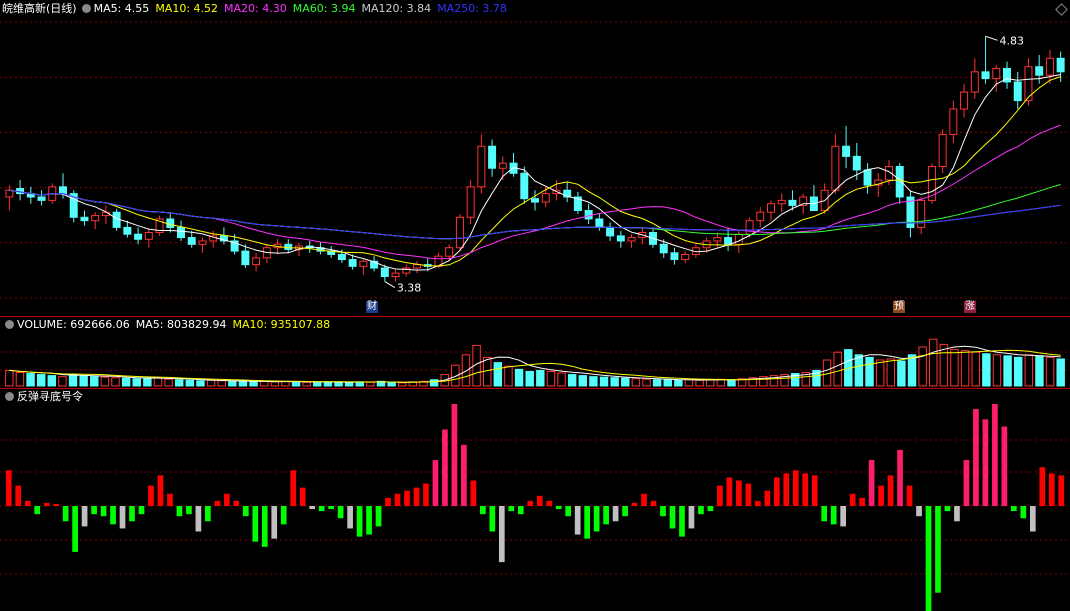 The width and height of the screenshot is (1070, 611). I want to click on low-pointer, so click(390, 284).